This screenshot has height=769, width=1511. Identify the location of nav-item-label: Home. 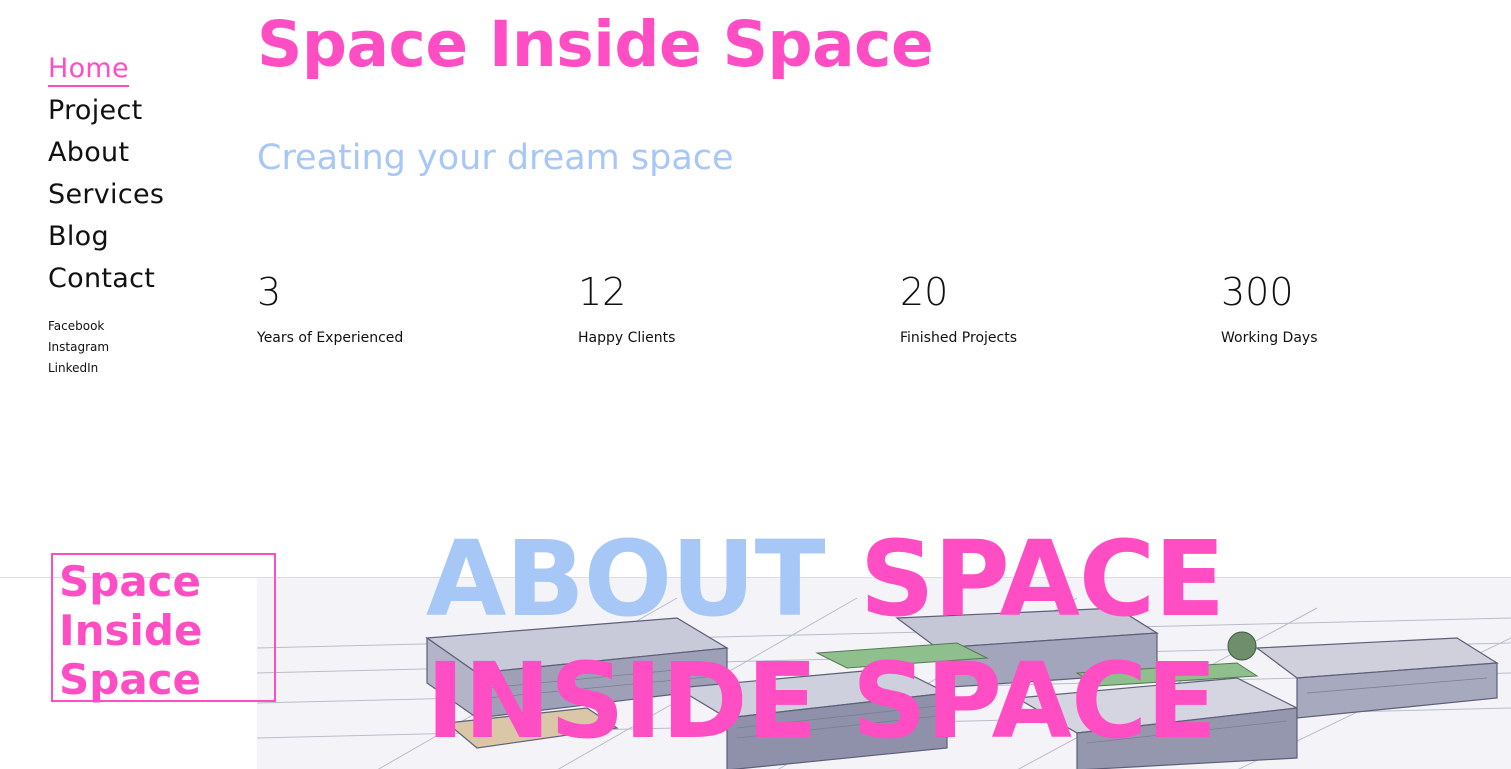
(88, 70).